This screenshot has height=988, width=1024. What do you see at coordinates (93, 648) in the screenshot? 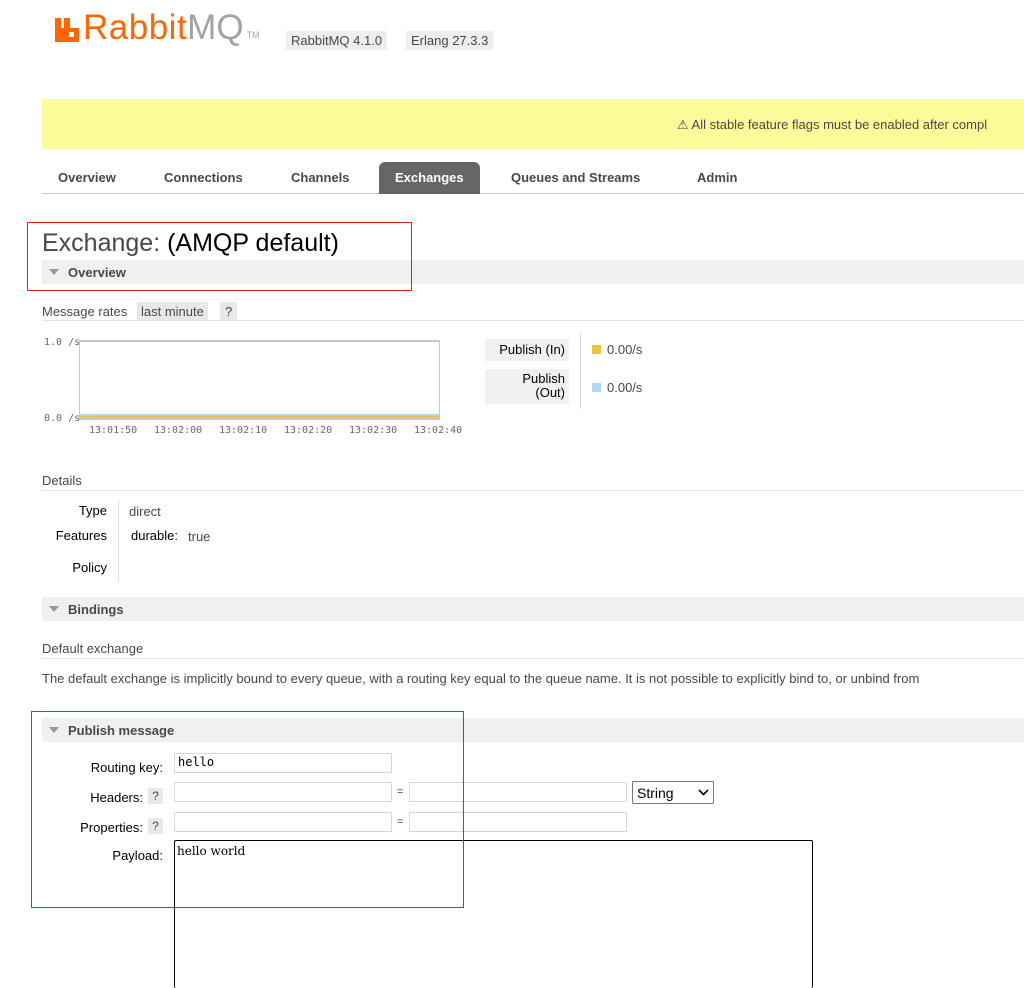
I see `default-exchange-heading: Default exchange` at bounding box center [93, 648].